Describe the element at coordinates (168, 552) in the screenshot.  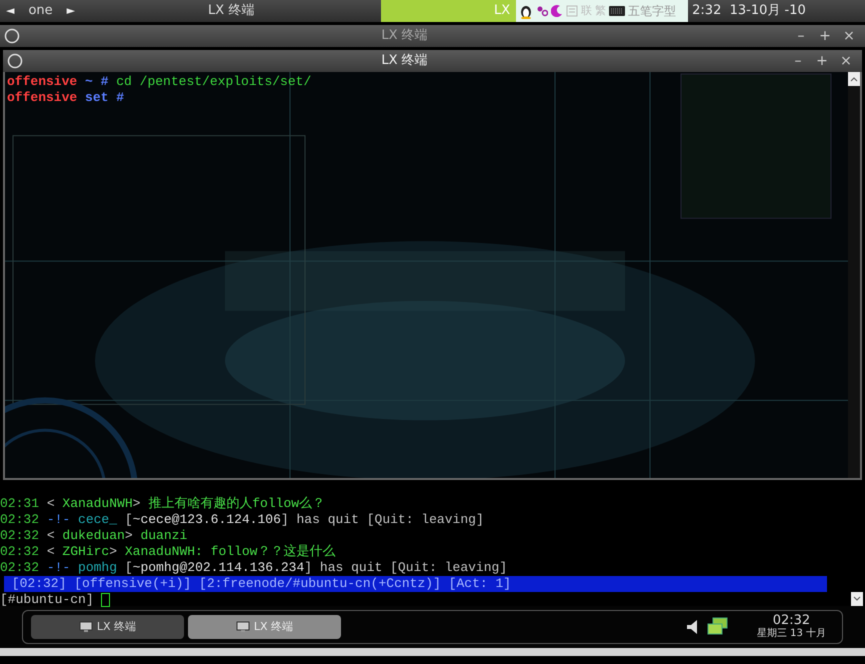
I see `terminal-line: 02:32 < ZGHirc> XanaduNWH: follow？？这是什么` at that location.